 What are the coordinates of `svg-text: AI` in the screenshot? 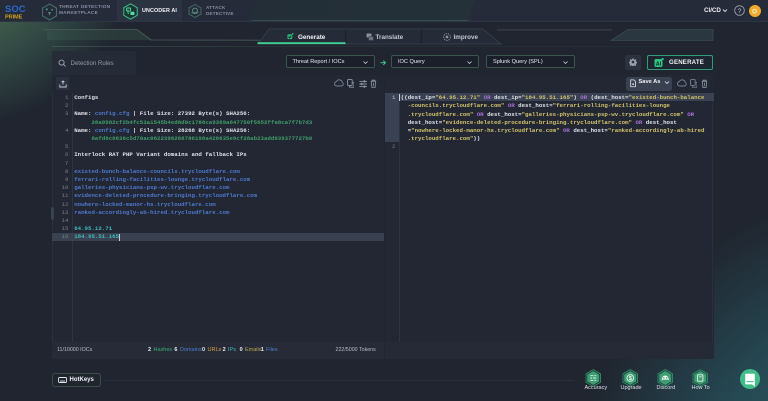 It's located at (659, 64).